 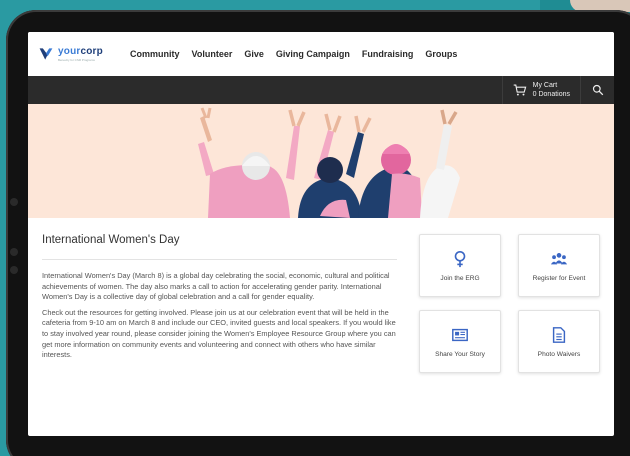 I want to click on brand-tagline: Benevity for CSR Programs, so click(x=76, y=59).